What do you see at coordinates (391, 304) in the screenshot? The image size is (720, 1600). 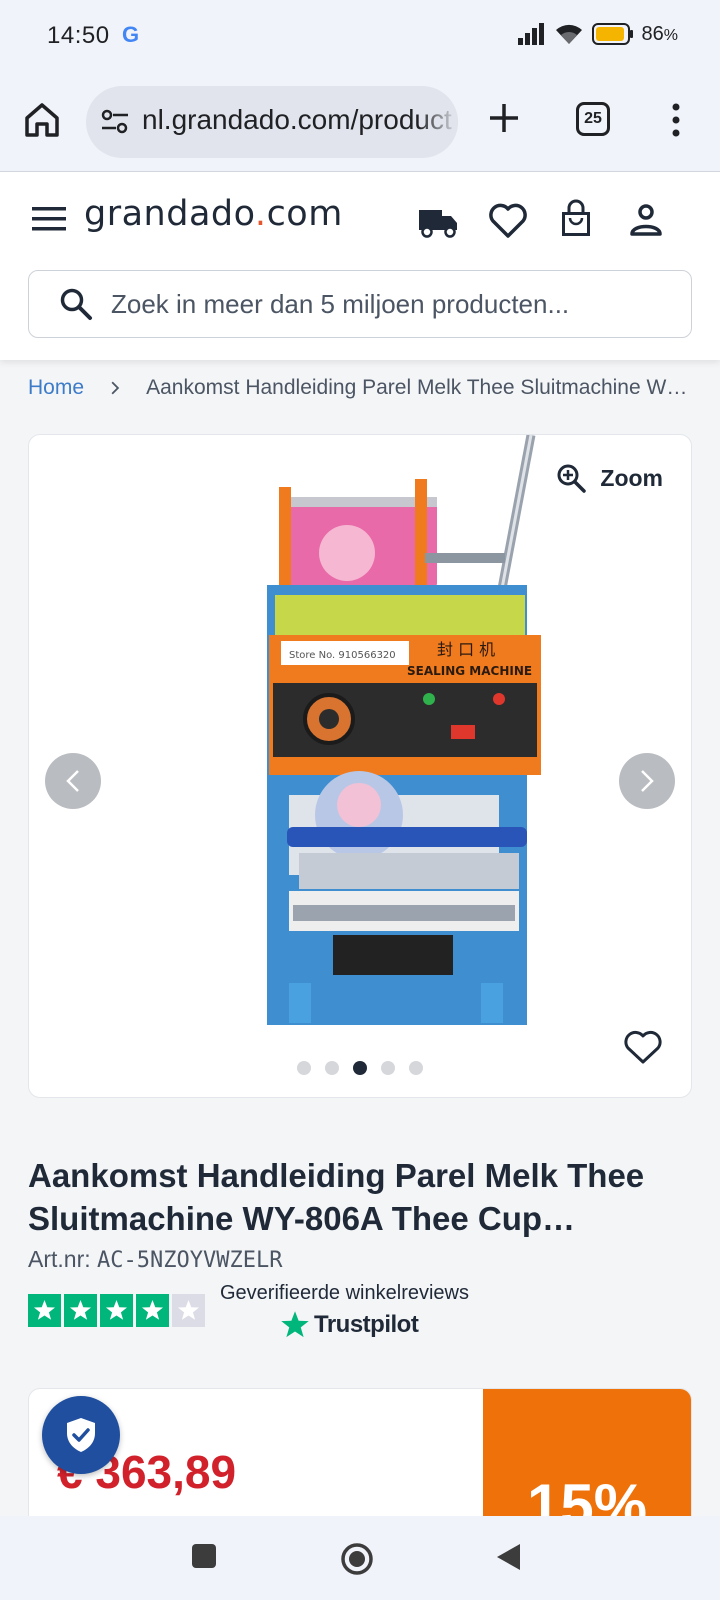 I see `search-input` at bounding box center [391, 304].